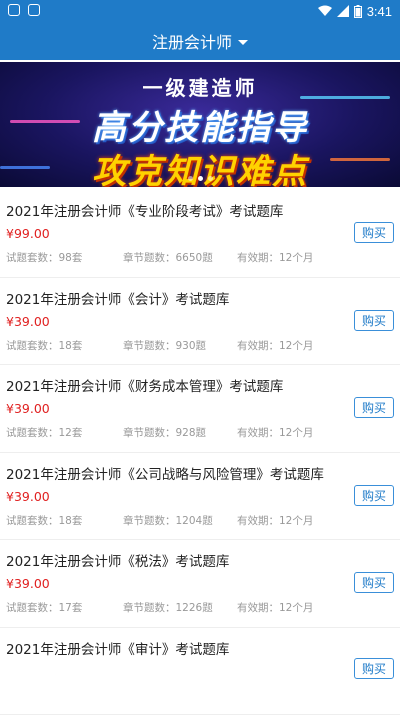 The height and width of the screenshot is (715, 400). What do you see at coordinates (168, 520) in the screenshot?
I see `chapter-count: 章节题数：1204题` at bounding box center [168, 520].